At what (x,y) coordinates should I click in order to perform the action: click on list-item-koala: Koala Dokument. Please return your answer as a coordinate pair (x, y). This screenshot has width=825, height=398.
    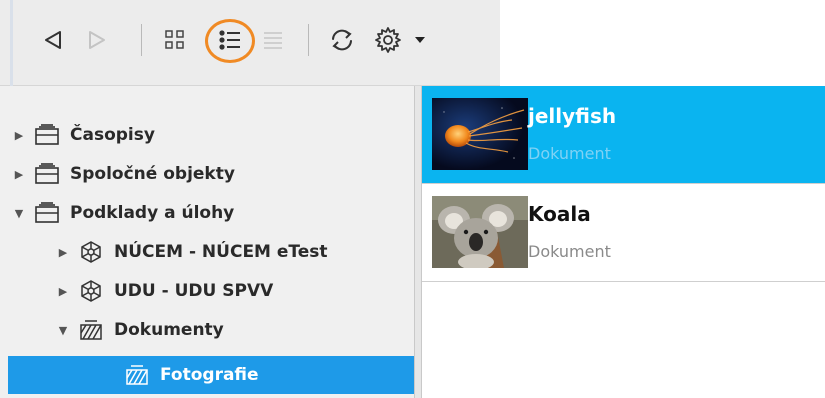
    Looking at the image, I should click on (623, 233).